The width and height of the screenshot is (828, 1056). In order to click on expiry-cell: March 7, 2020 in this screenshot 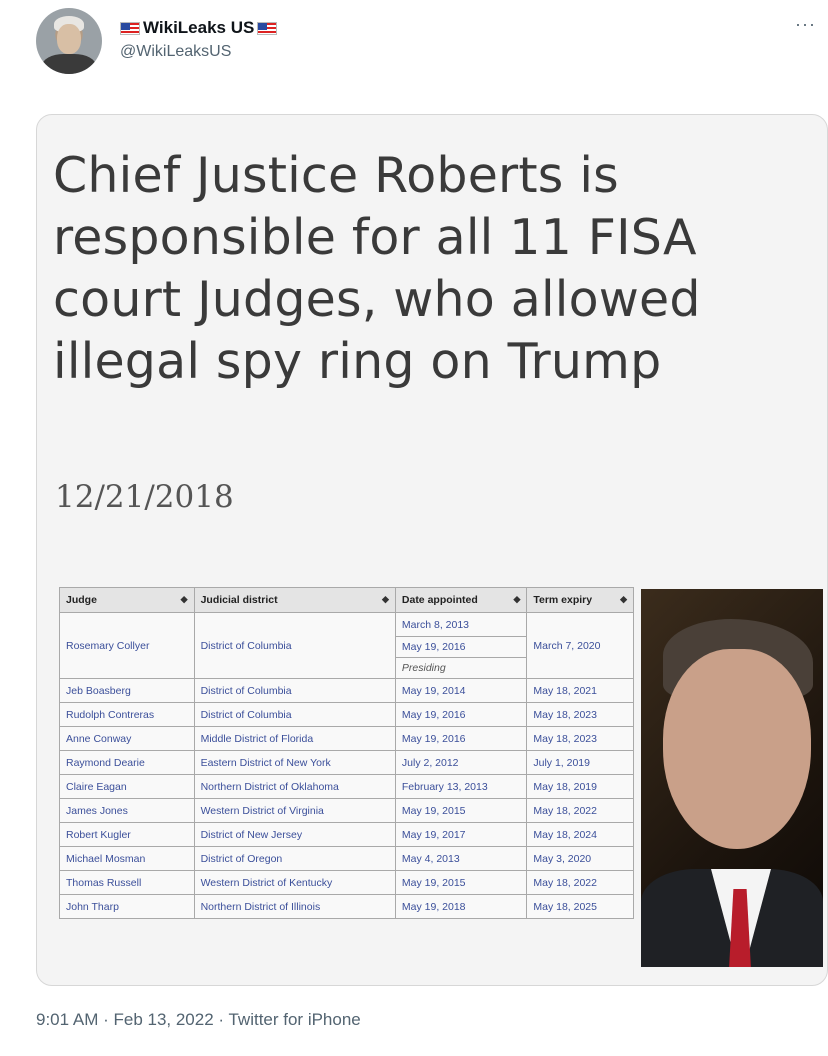, I will do `click(580, 645)`.